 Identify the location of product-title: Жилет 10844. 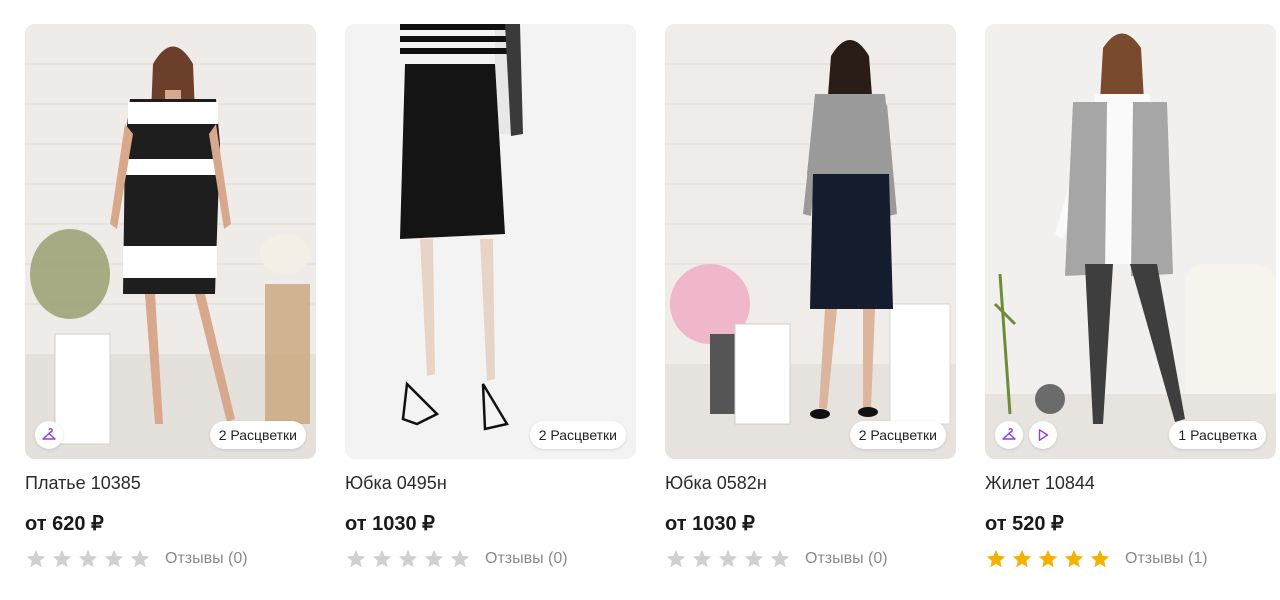
(1040, 483).